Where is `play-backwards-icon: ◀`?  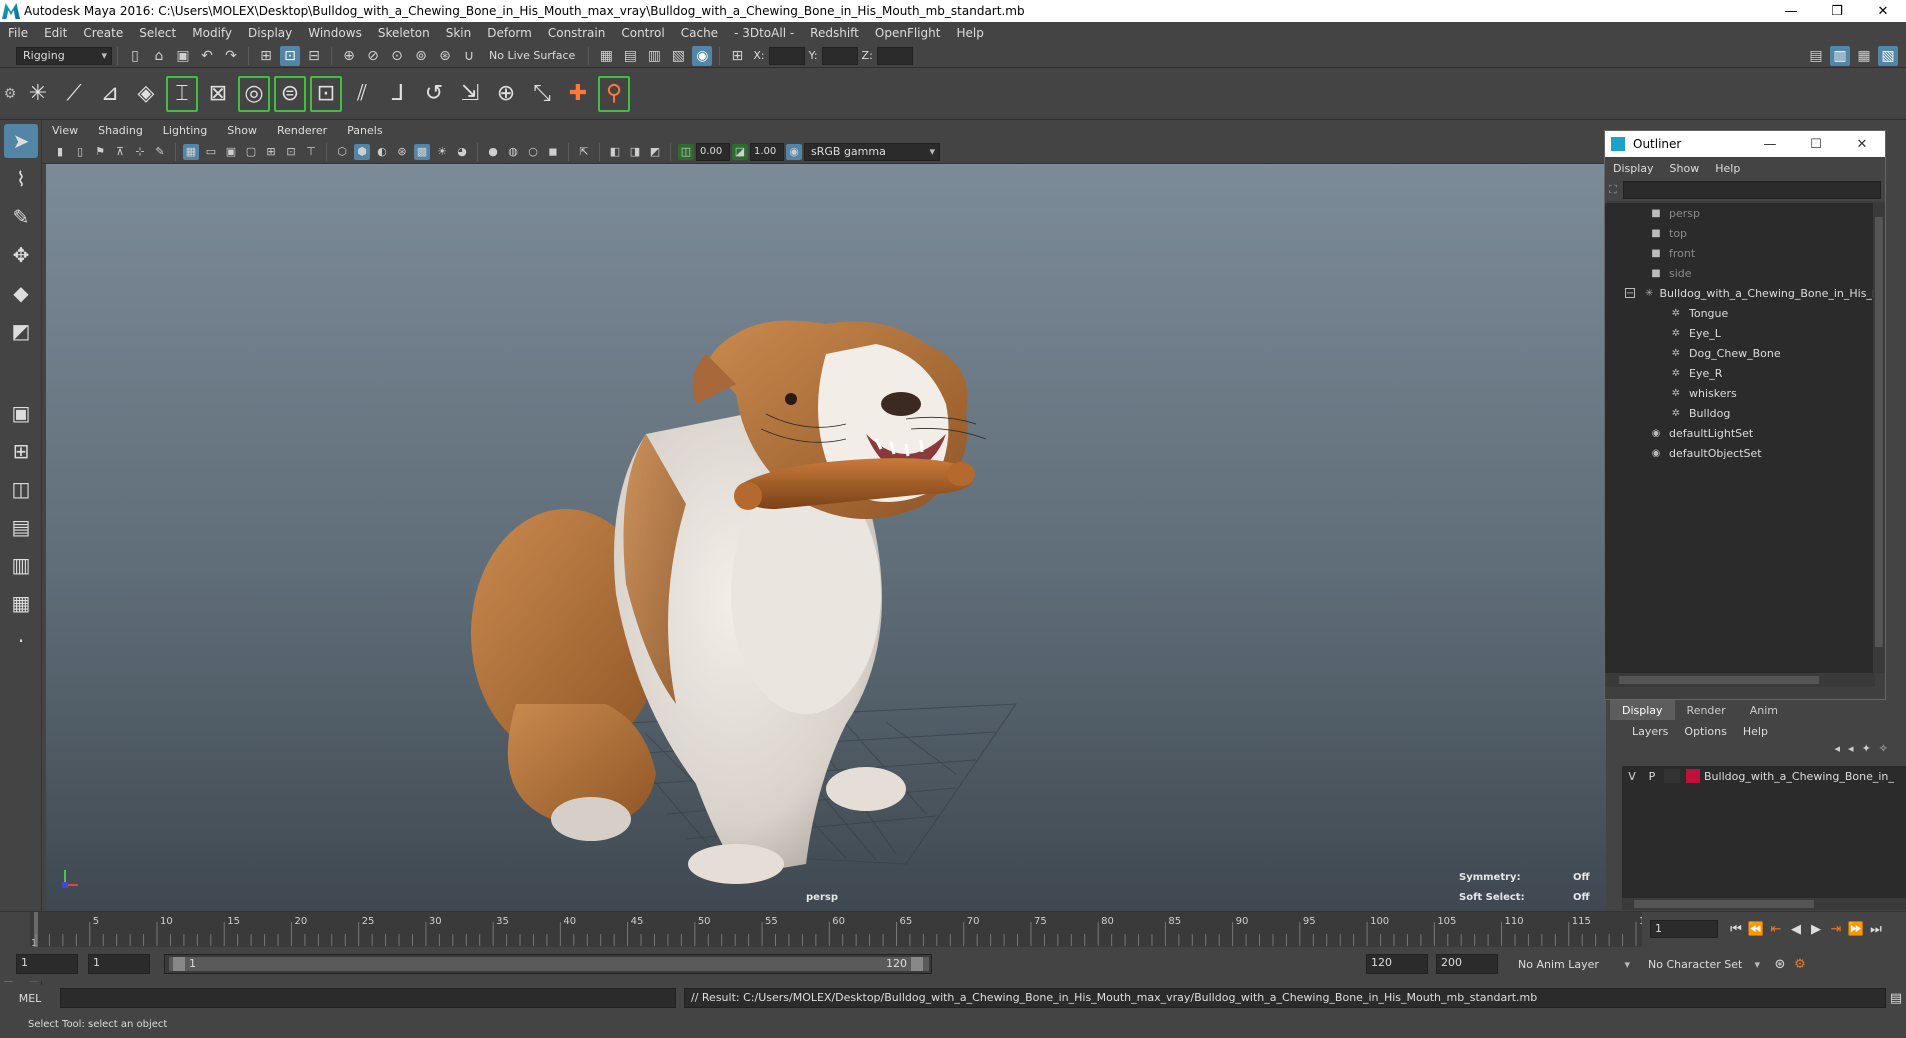 play-backwards-icon: ◀ is located at coordinates (1796, 929).